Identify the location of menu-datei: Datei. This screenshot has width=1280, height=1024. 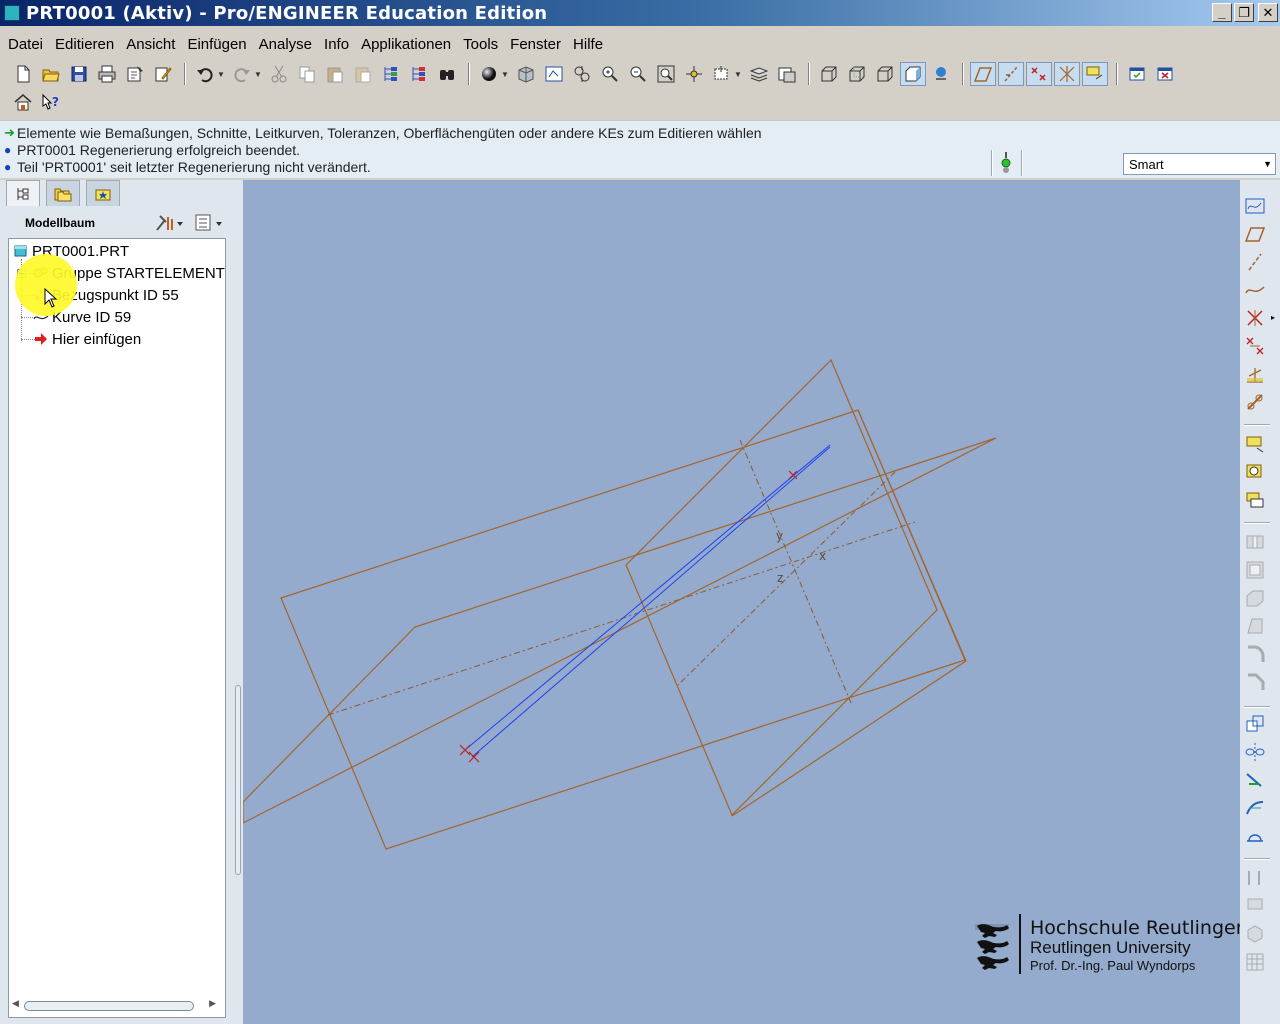
(25, 44).